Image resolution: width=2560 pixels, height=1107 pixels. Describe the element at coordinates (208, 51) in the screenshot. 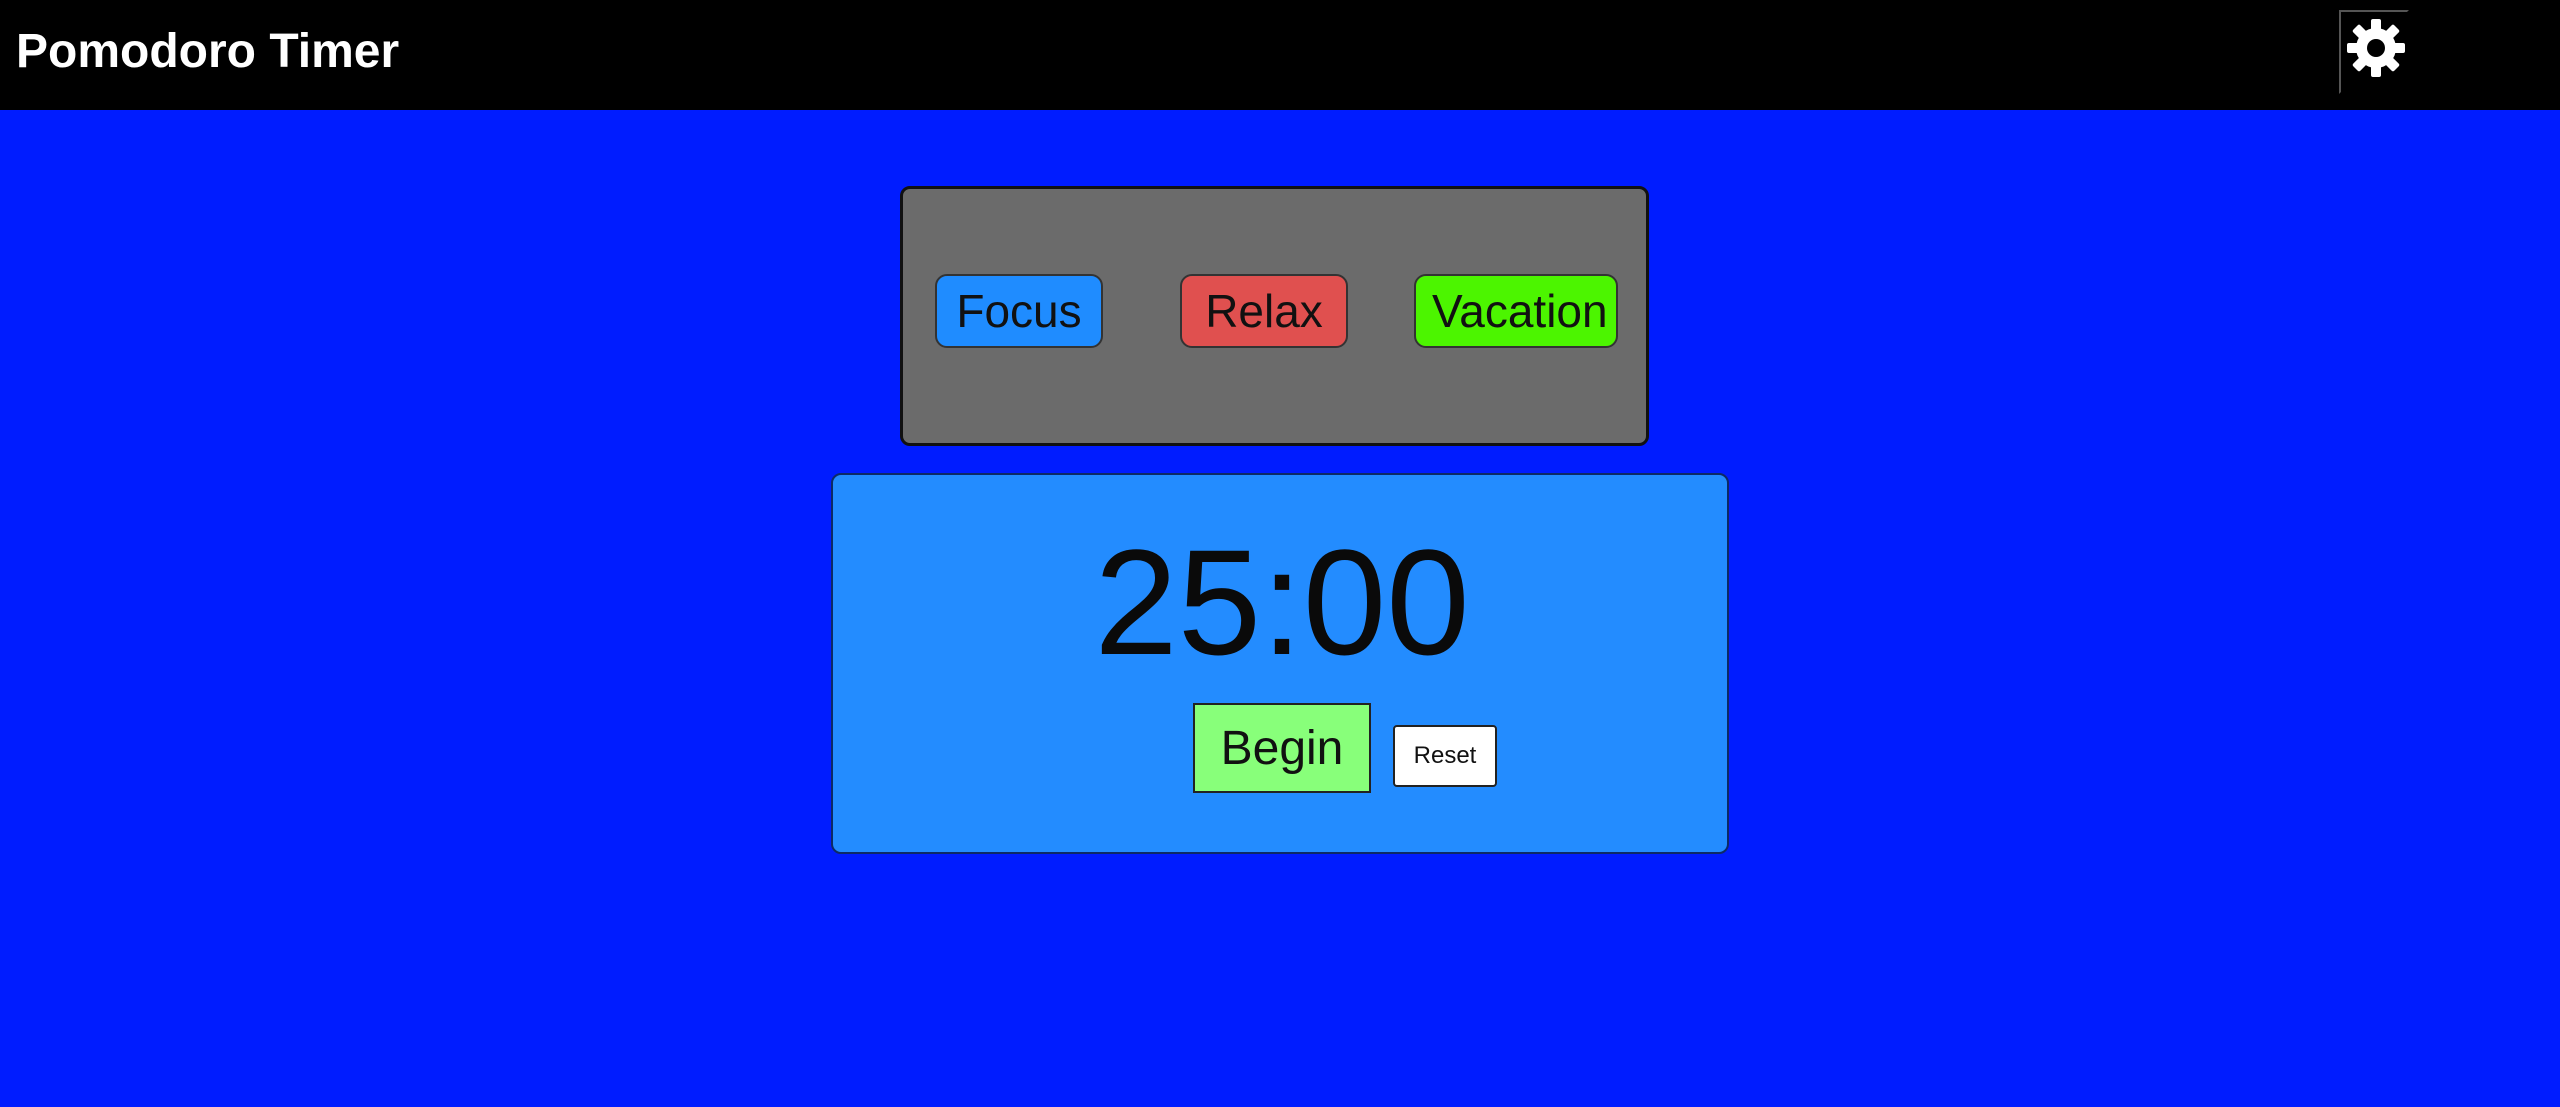

I see `app-title: Pomodoro Timer` at that location.